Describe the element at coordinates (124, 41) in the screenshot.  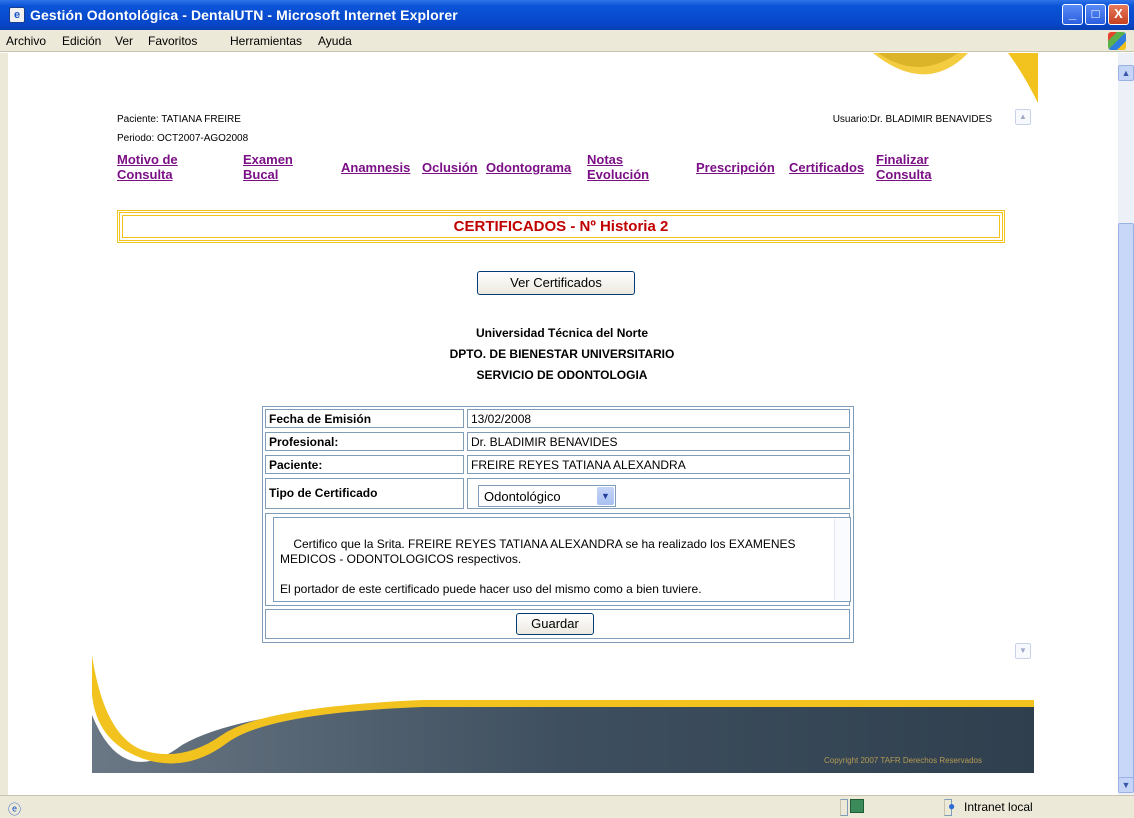
I see `menu-ver: Ver` at that location.